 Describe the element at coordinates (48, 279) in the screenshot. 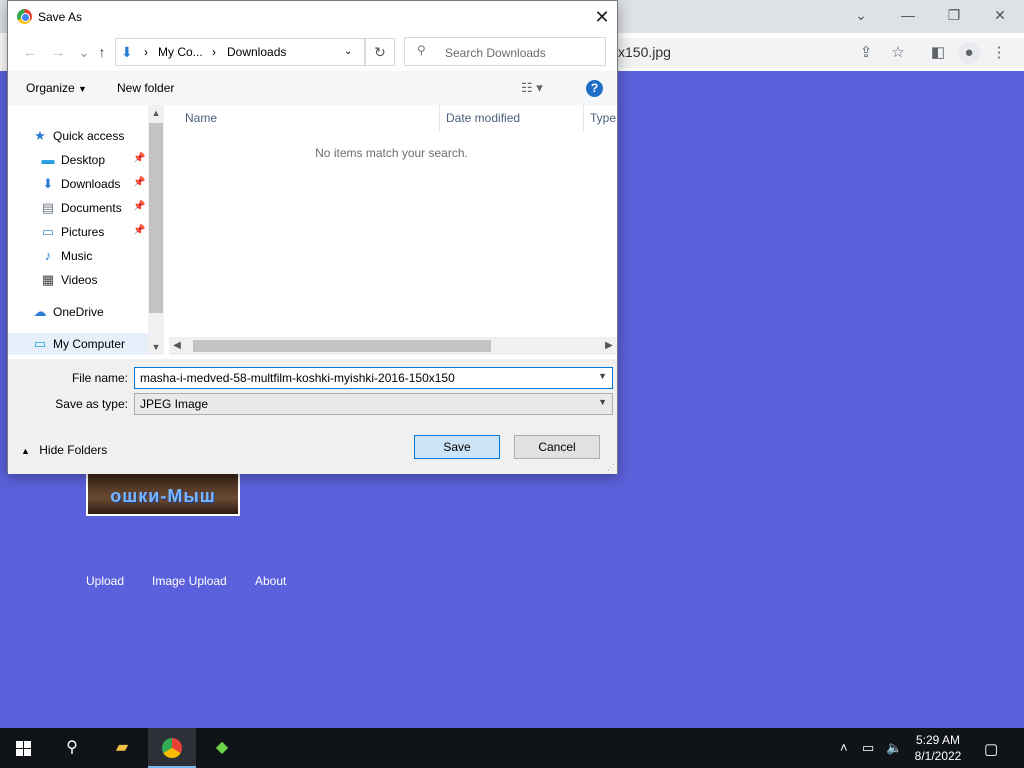

I see `video-icon: ▦` at that location.